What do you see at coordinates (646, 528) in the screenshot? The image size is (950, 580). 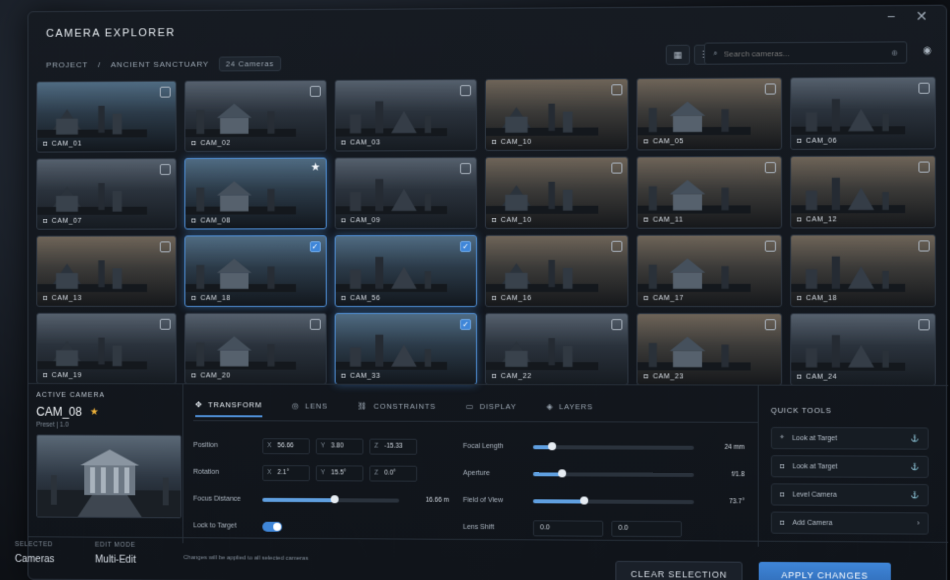 I see `lens-shift-y-field: 0.0` at bounding box center [646, 528].